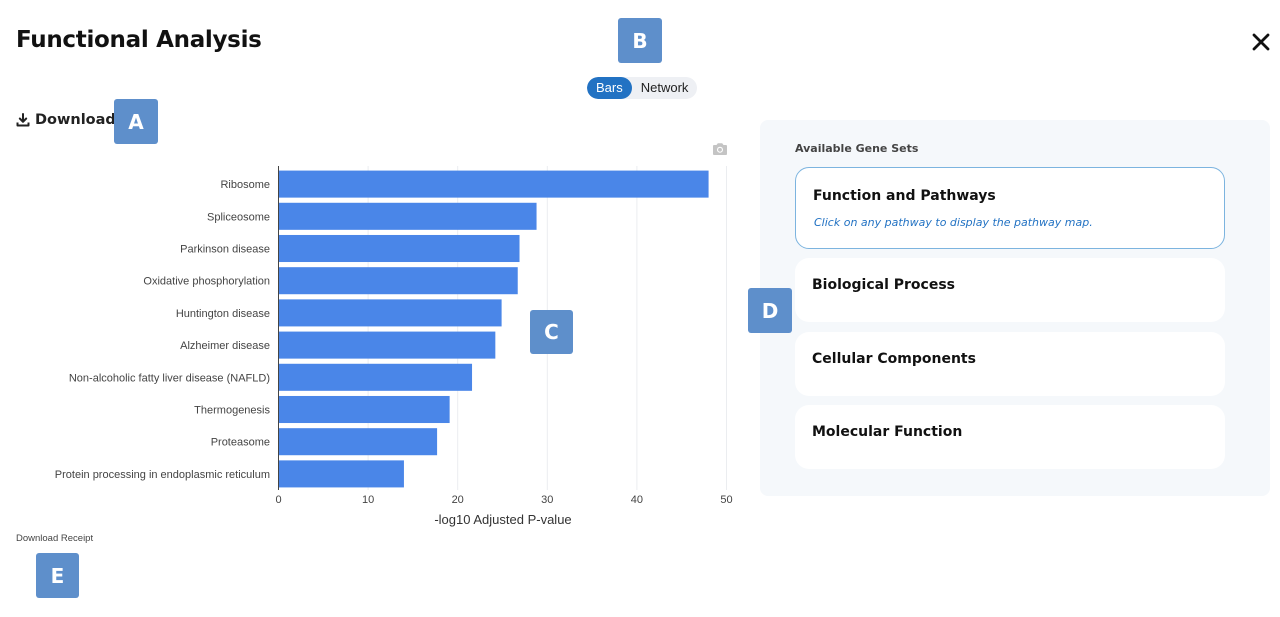 This screenshot has width=1280, height=617. I want to click on view-toggle: Bars Network, so click(642, 88).